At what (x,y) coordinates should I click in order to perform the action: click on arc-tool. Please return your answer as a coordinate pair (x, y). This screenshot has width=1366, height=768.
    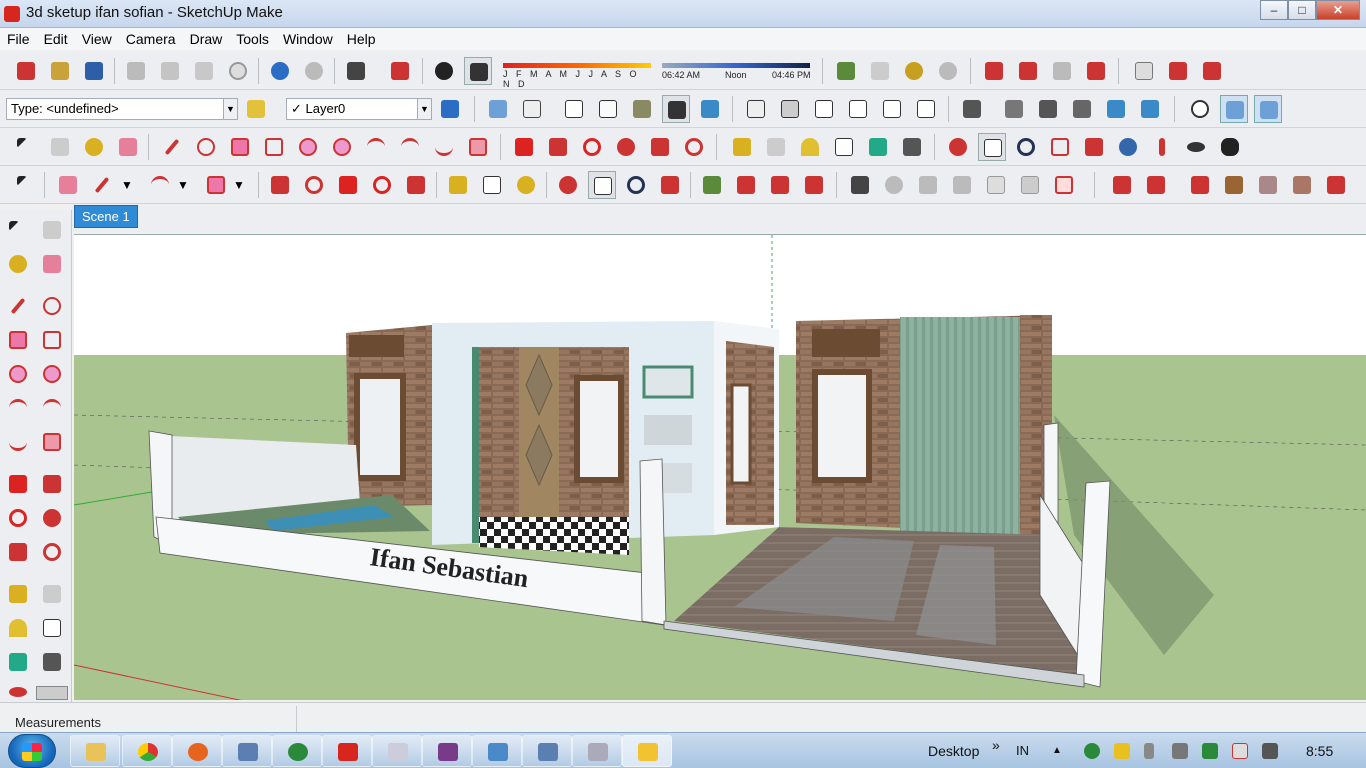
    Looking at the image, I should click on (376, 147).